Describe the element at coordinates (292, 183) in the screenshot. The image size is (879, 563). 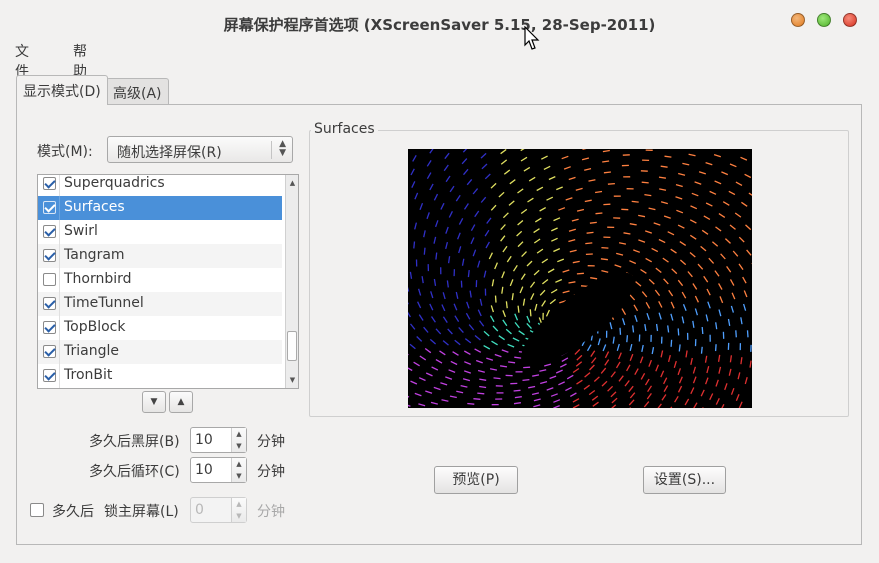
I see `scroll-up-icon: ▲` at that location.